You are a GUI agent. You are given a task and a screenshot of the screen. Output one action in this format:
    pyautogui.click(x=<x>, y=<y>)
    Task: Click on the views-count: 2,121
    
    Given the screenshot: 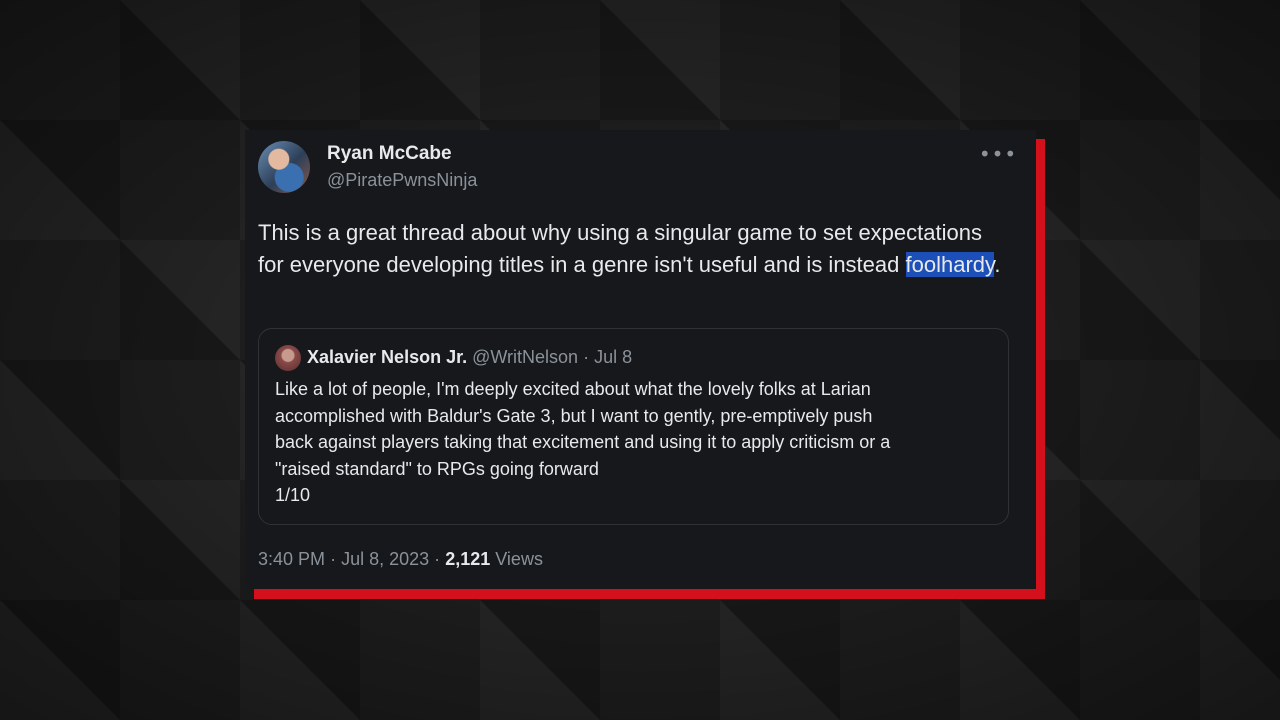 What is the action you would take?
    pyautogui.click(x=468, y=559)
    